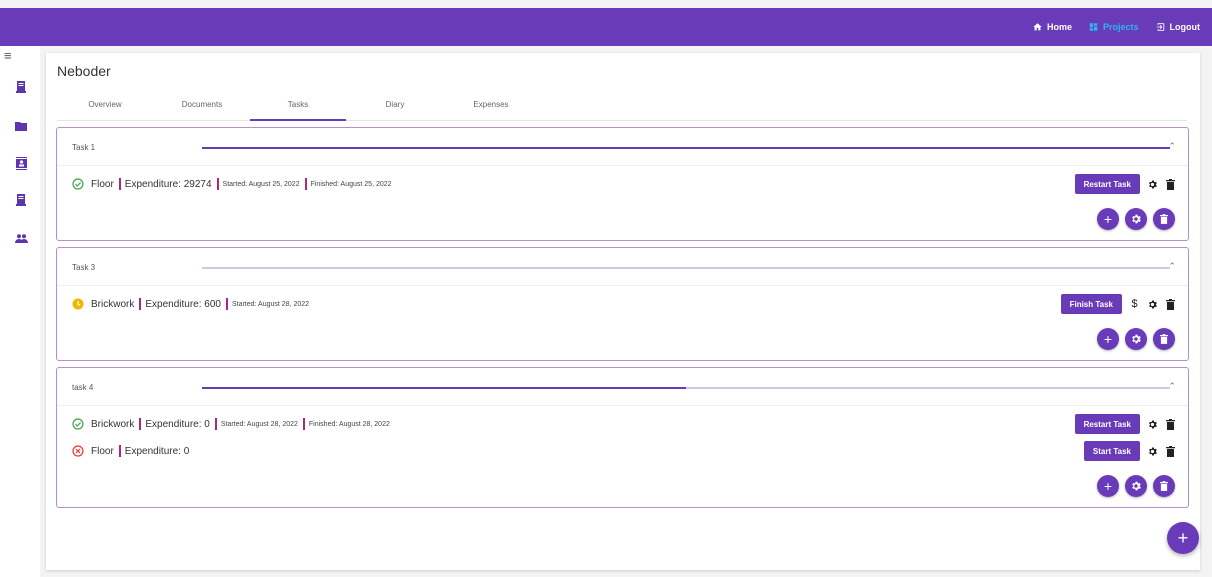 The width and height of the screenshot is (1212, 577). I want to click on home-icon, so click(1037, 27).